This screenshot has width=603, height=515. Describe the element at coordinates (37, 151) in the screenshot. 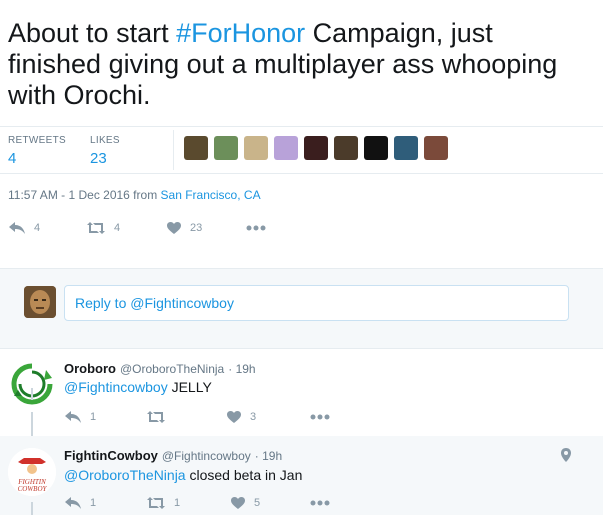

I see `retweets-stat: RETWEETS 4` at that location.